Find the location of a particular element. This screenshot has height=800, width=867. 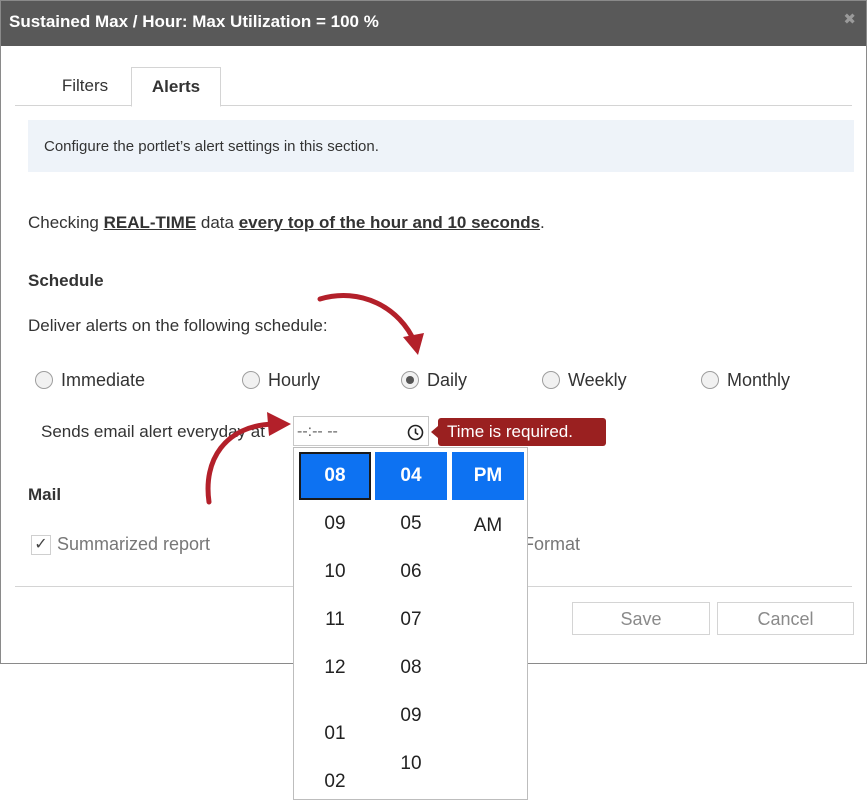

close-icon: ✖ is located at coordinates (849, 19).